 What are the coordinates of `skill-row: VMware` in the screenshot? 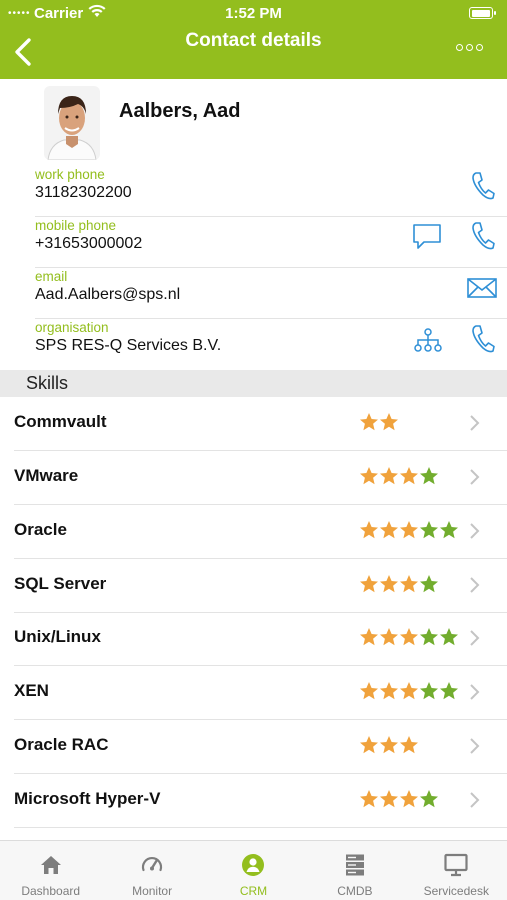 It's located at (253, 478).